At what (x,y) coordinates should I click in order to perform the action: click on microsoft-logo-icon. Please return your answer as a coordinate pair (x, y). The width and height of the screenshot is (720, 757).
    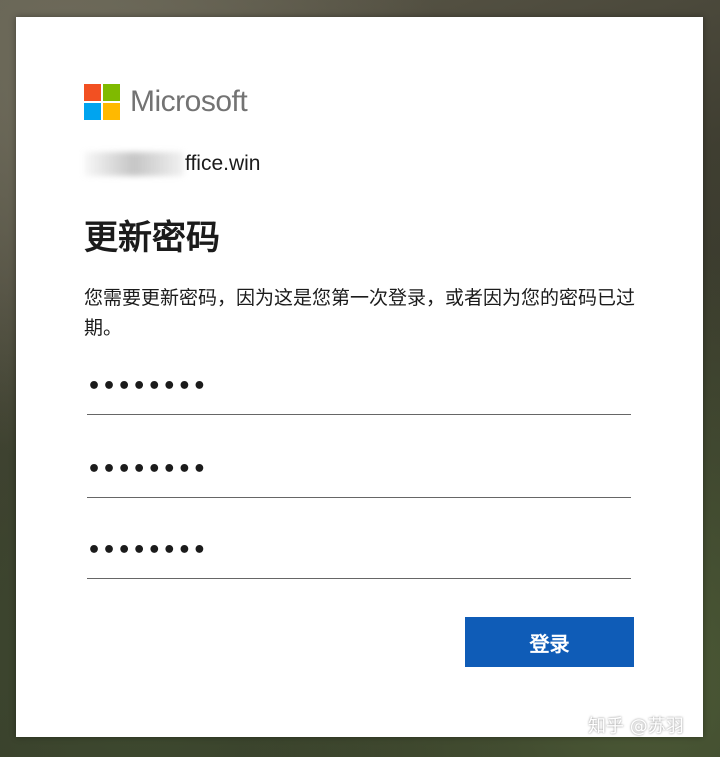
    Looking at the image, I should click on (102, 102).